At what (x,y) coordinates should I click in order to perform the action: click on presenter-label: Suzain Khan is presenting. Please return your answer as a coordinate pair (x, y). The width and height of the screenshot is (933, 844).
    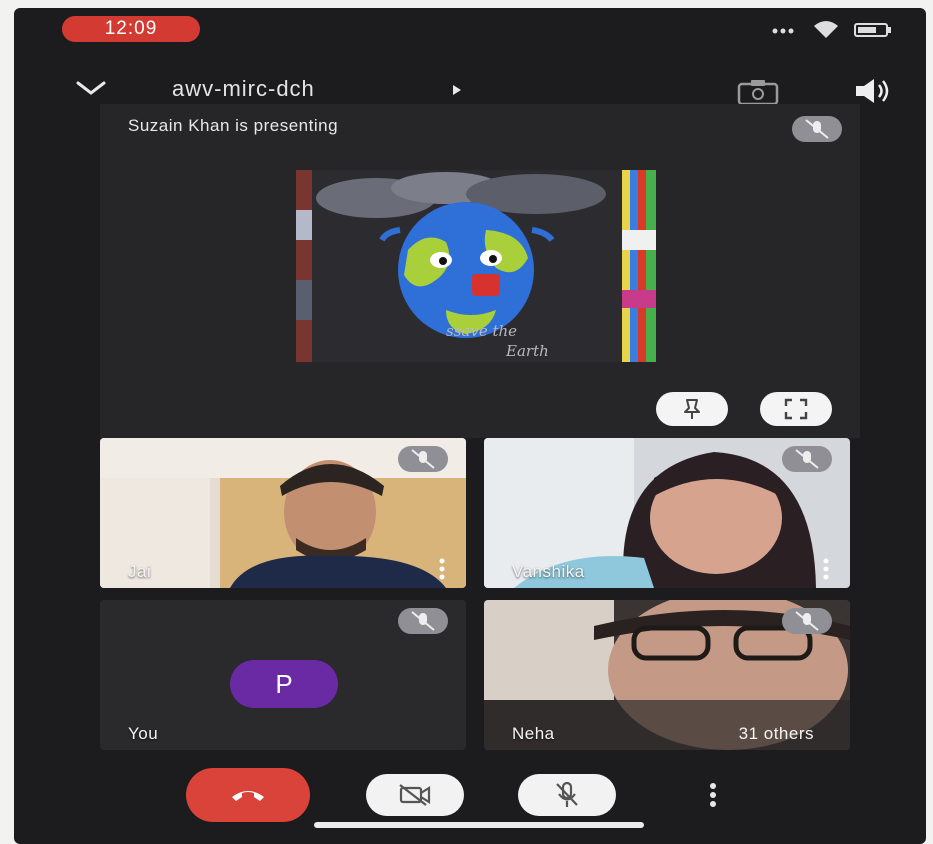
    Looking at the image, I should click on (233, 125).